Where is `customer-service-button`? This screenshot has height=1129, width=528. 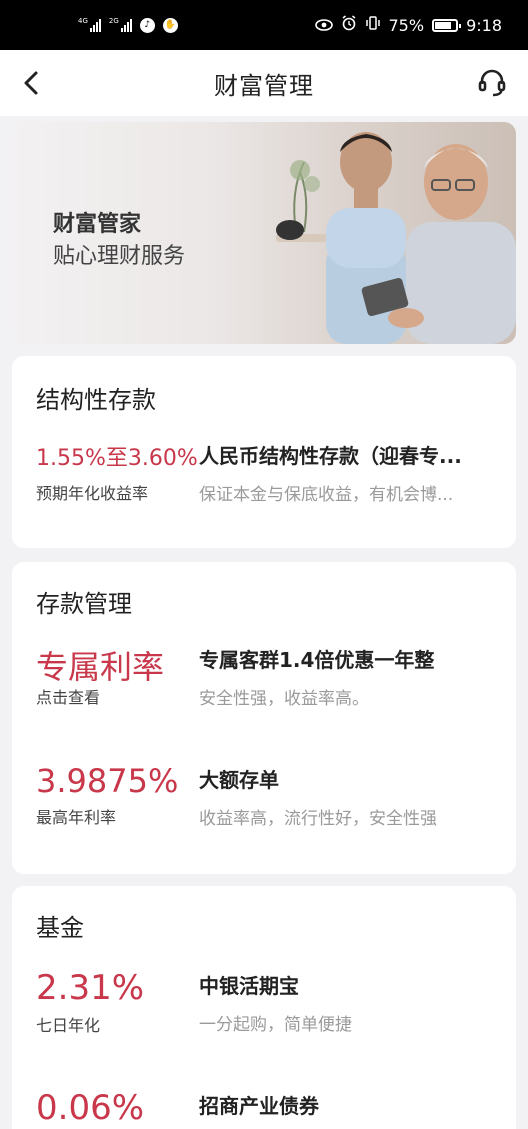 customer-service-button is located at coordinates (492, 83).